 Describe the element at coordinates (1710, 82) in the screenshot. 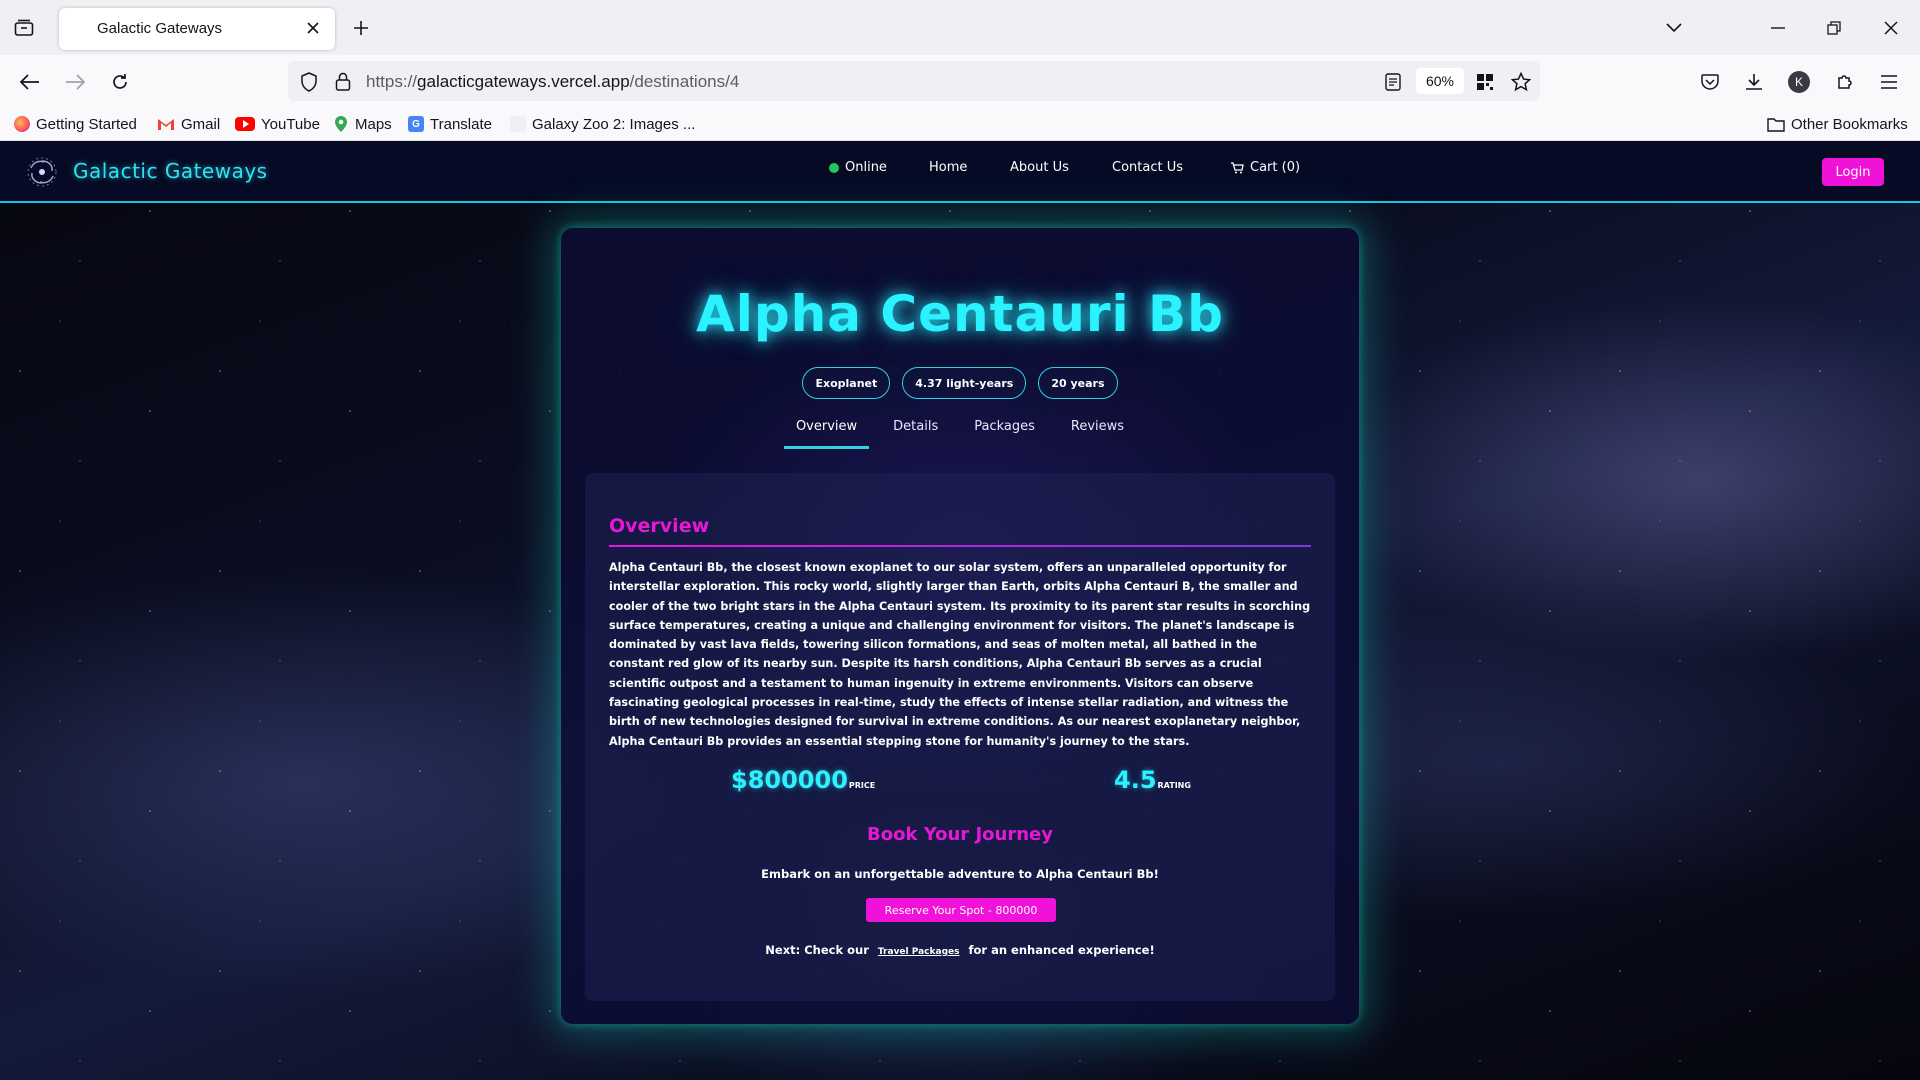

I see `pocket-icon` at that location.